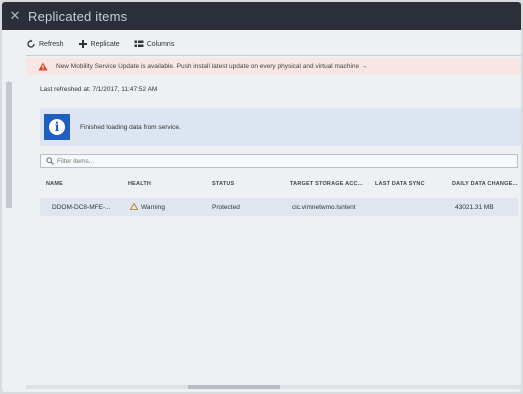 Image resolution: width=523 pixels, height=394 pixels. I want to click on toolbar: Refresh Replicate Columns, so click(100, 44).